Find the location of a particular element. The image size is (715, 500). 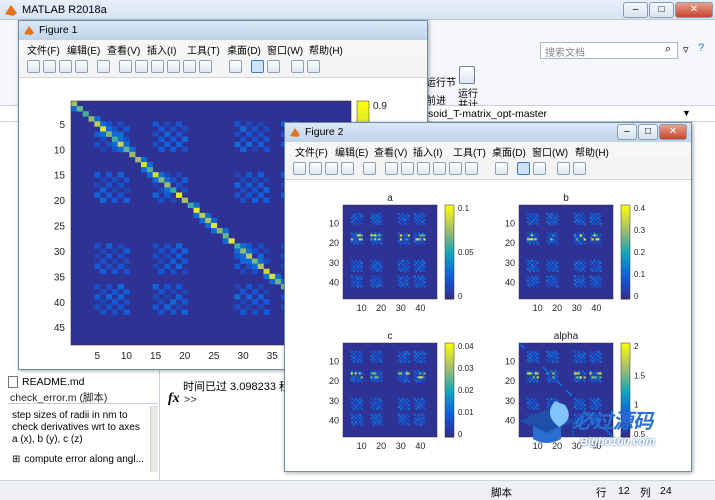

figure-2-minimize-button: – is located at coordinates (627, 132).